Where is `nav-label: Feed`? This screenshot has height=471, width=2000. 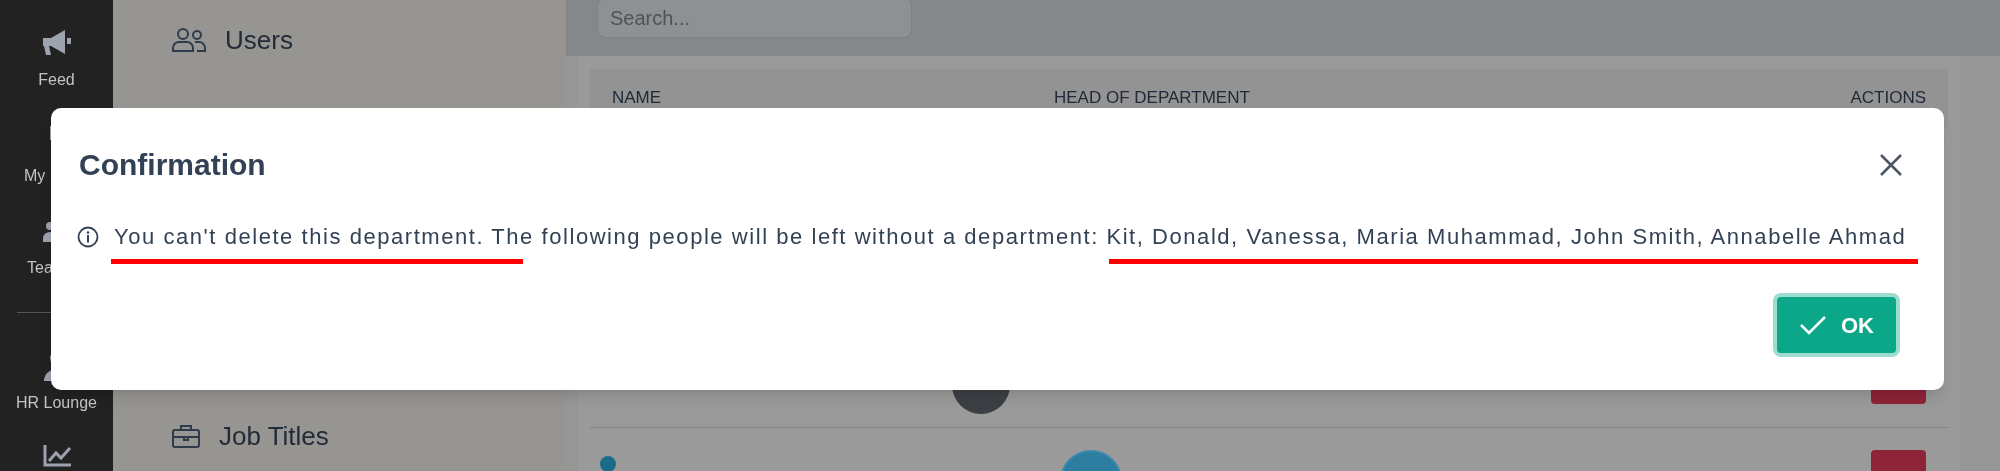 nav-label: Feed is located at coordinates (56, 80).